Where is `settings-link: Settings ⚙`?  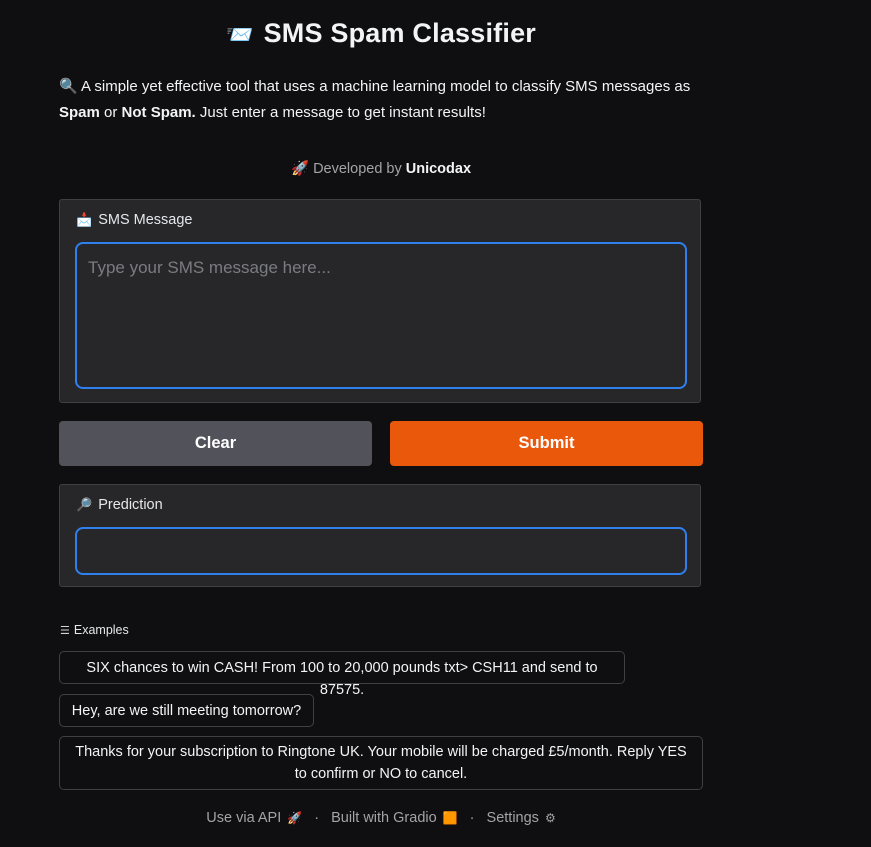
settings-link: Settings ⚙ is located at coordinates (521, 818).